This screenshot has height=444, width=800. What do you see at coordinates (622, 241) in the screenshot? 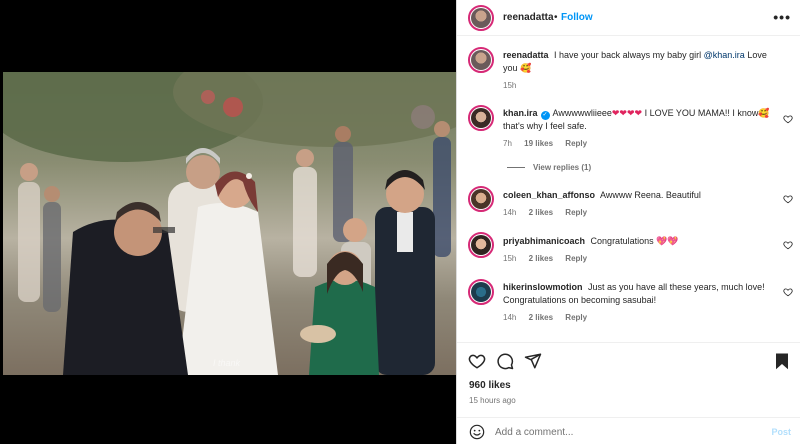
I see `comment-body: Congratulations` at bounding box center [622, 241].